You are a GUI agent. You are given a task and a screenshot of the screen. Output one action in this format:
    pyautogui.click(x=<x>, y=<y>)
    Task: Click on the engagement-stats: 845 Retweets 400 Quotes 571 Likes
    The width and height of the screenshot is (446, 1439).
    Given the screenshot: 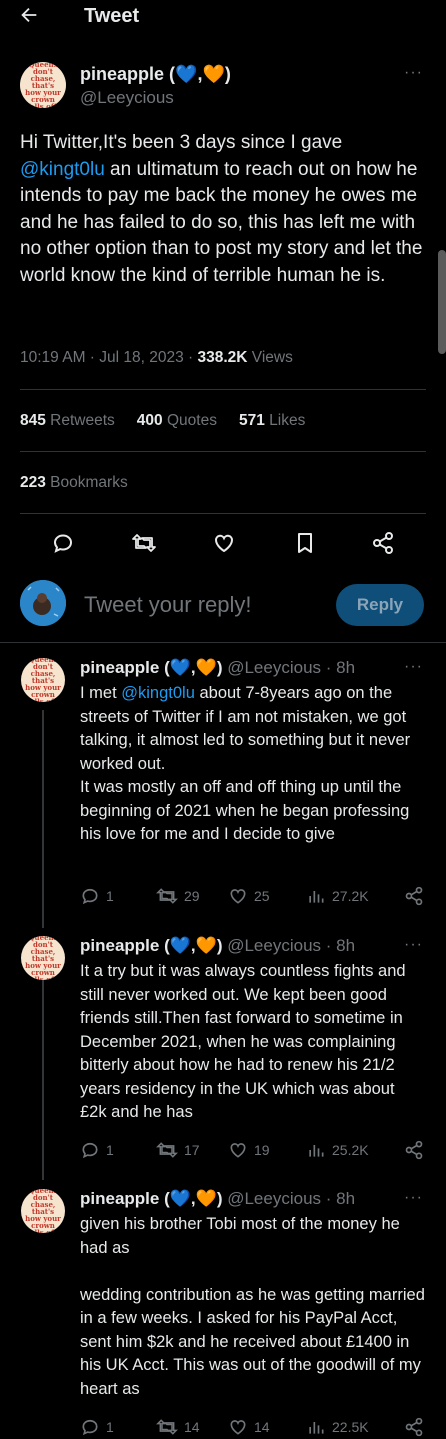 What is the action you would take?
    pyautogui.click(x=162, y=421)
    